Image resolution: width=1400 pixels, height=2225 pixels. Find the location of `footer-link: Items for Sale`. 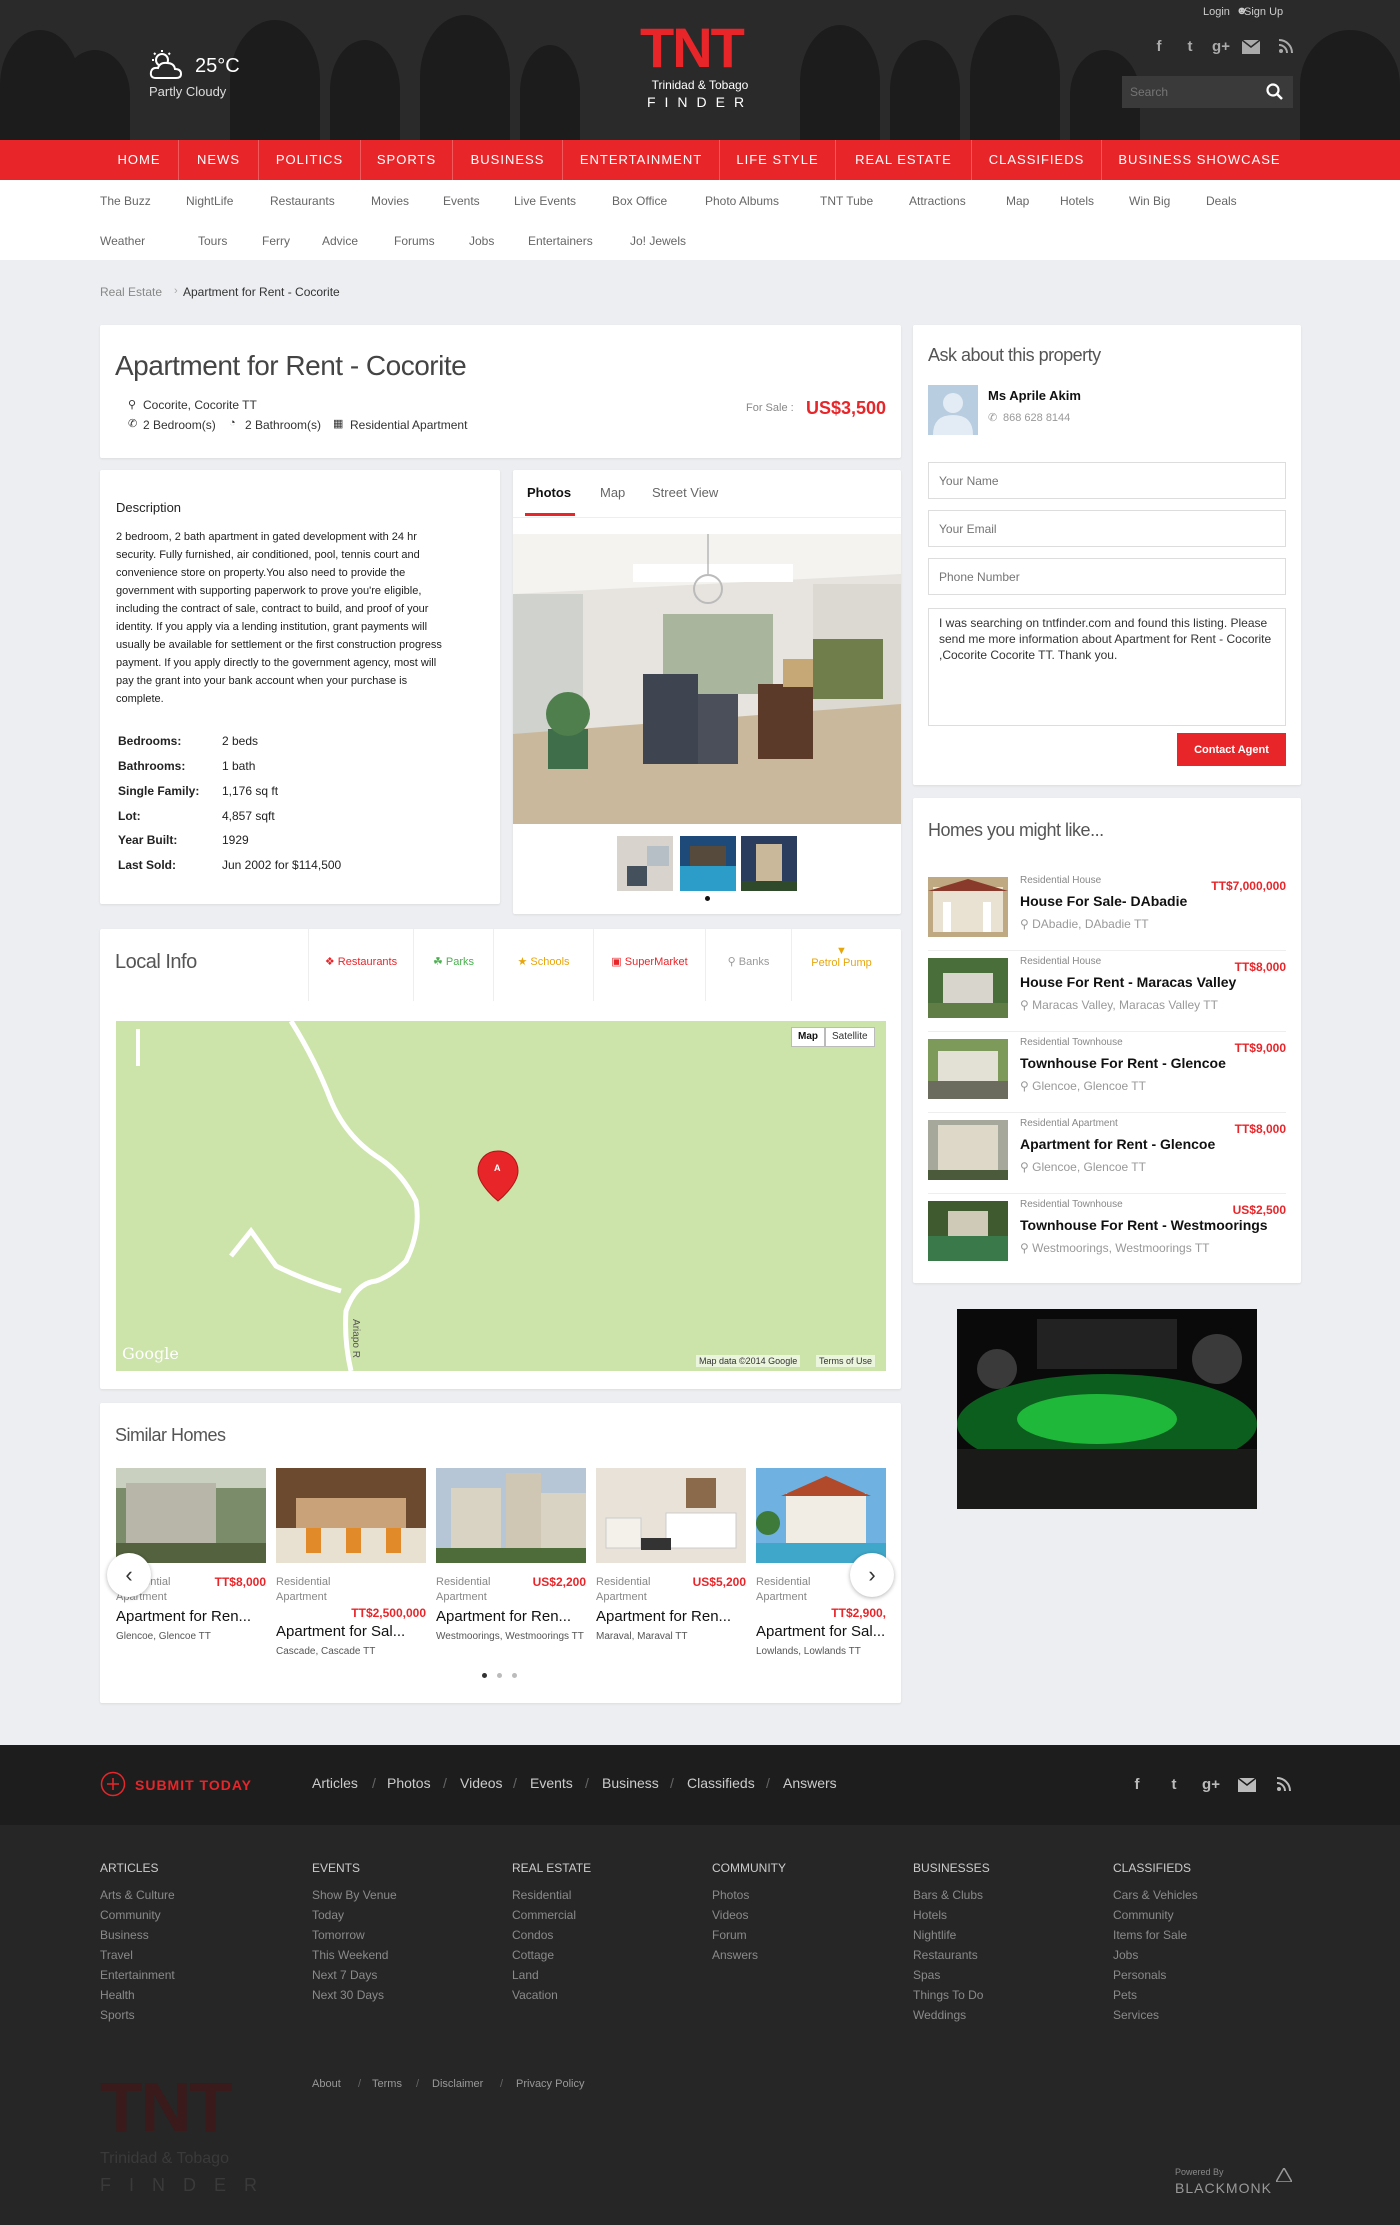

footer-link: Items for Sale is located at coordinates (1150, 1935).